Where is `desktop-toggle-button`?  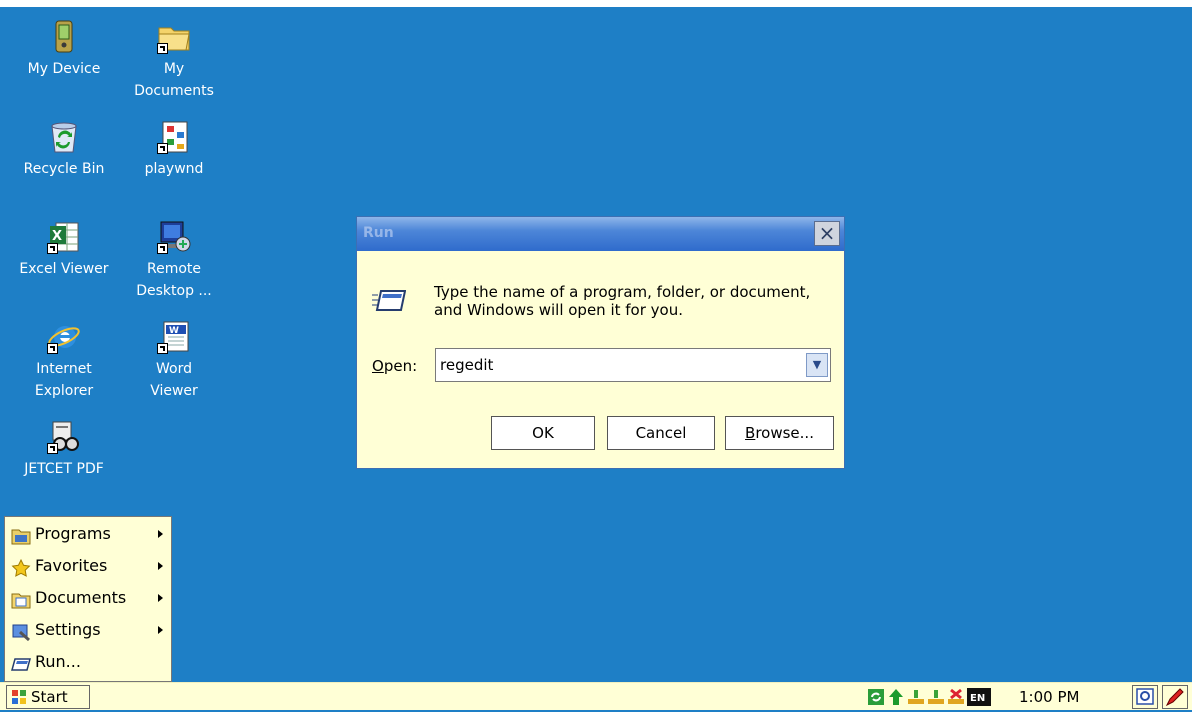 desktop-toggle-button is located at coordinates (1145, 697).